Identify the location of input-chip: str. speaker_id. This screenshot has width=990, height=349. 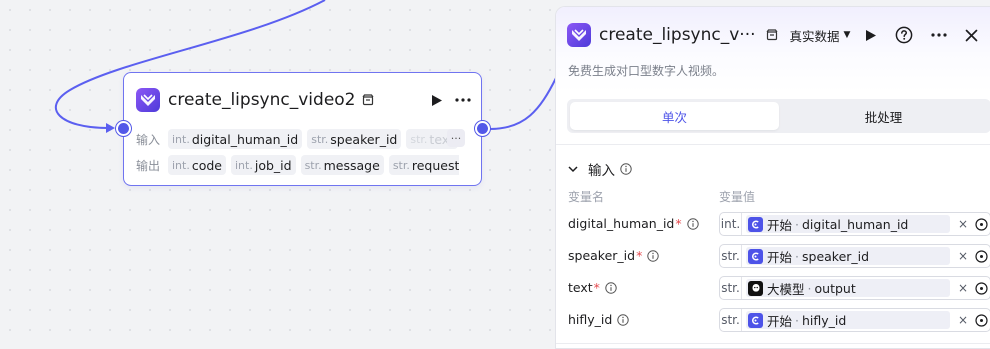
(354, 139).